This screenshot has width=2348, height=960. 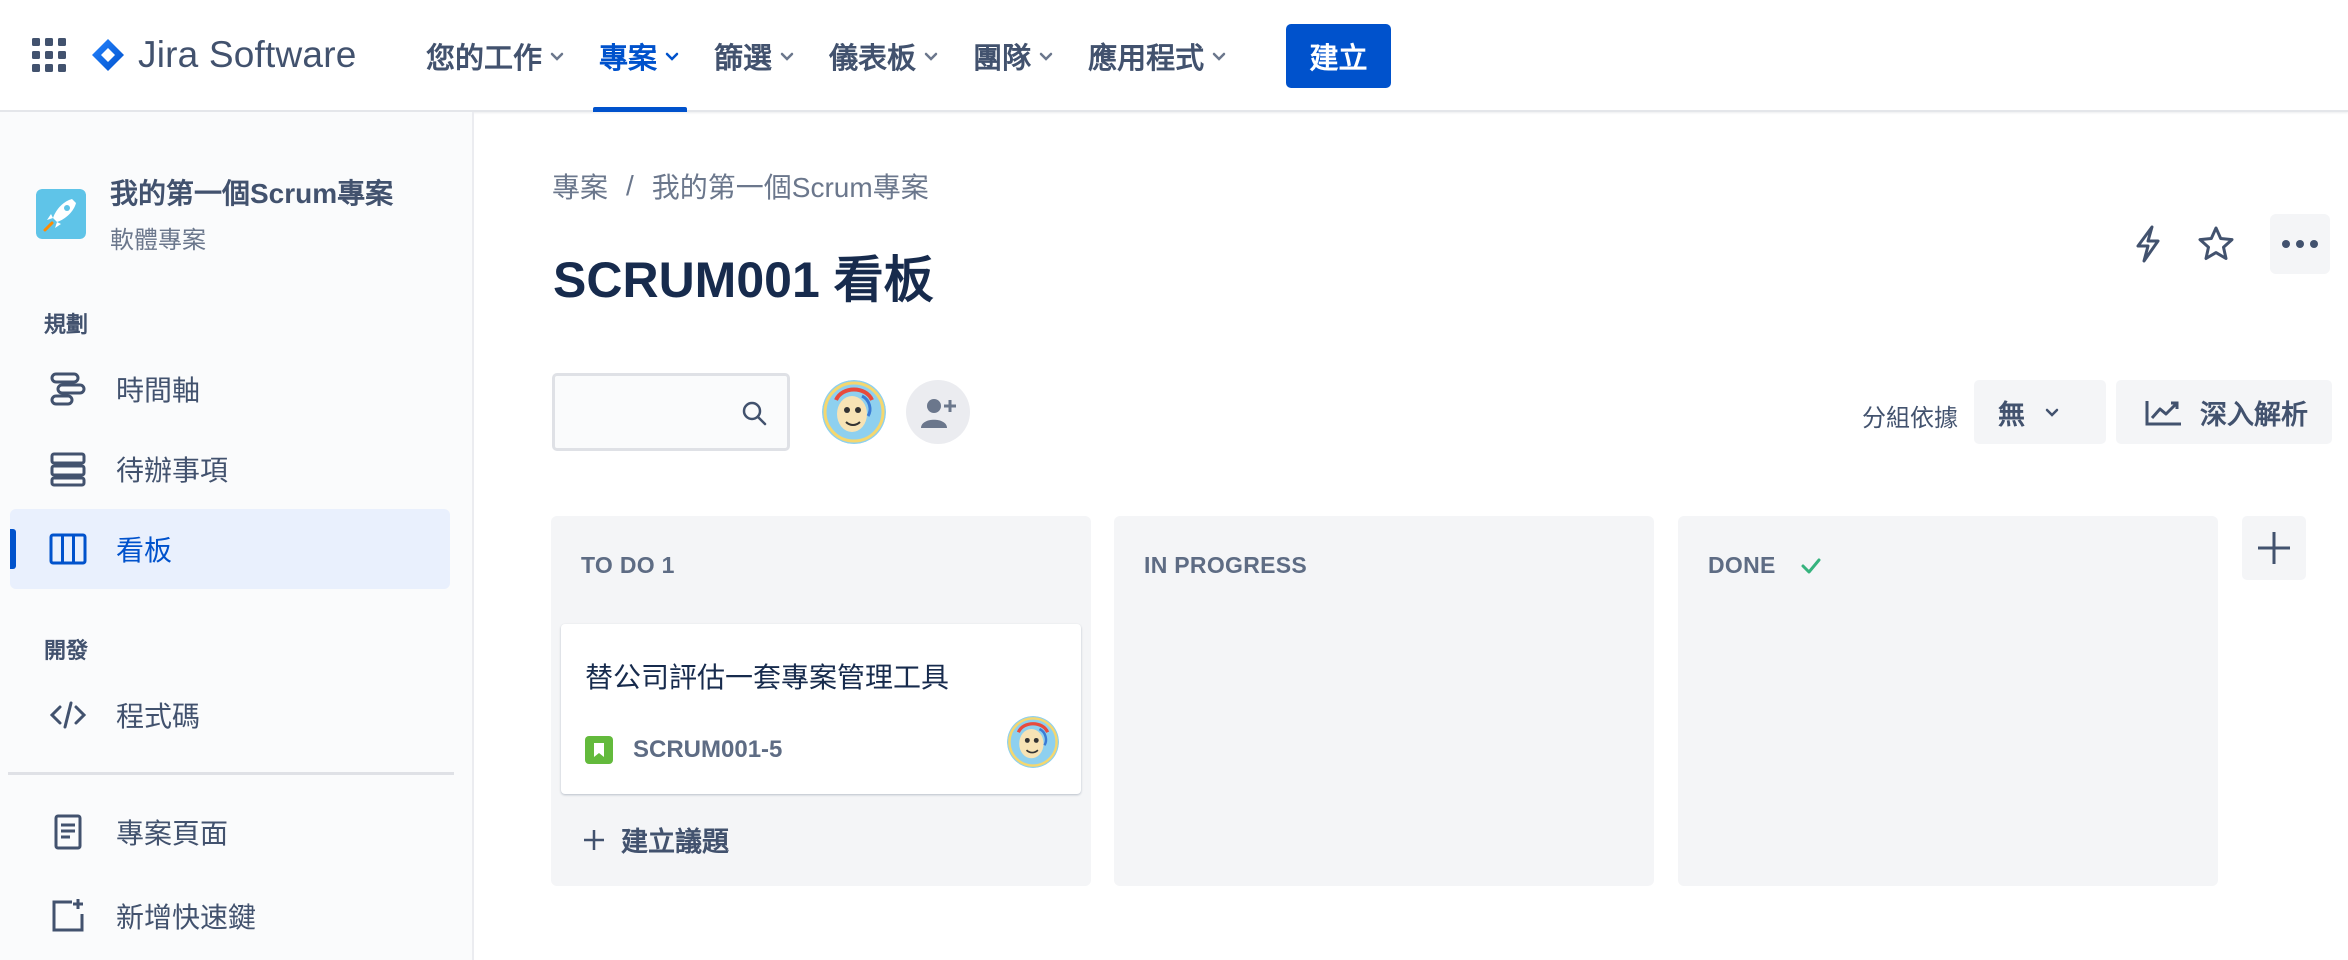 What do you see at coordinates (1948, 701) in the screenshot?
I see `board-column-done: DONE` at bounding box center [1948, 701].